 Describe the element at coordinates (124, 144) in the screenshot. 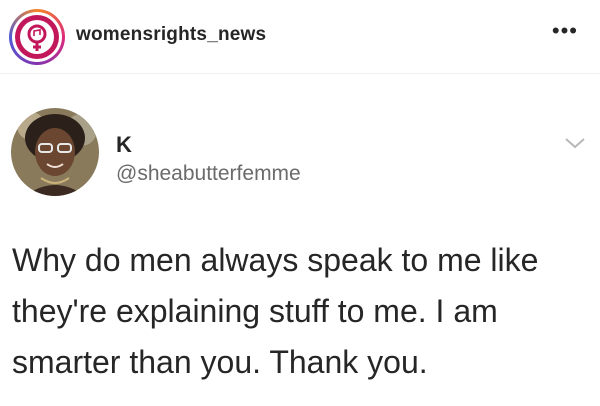

I see `tweet-display-name: K` at that location.